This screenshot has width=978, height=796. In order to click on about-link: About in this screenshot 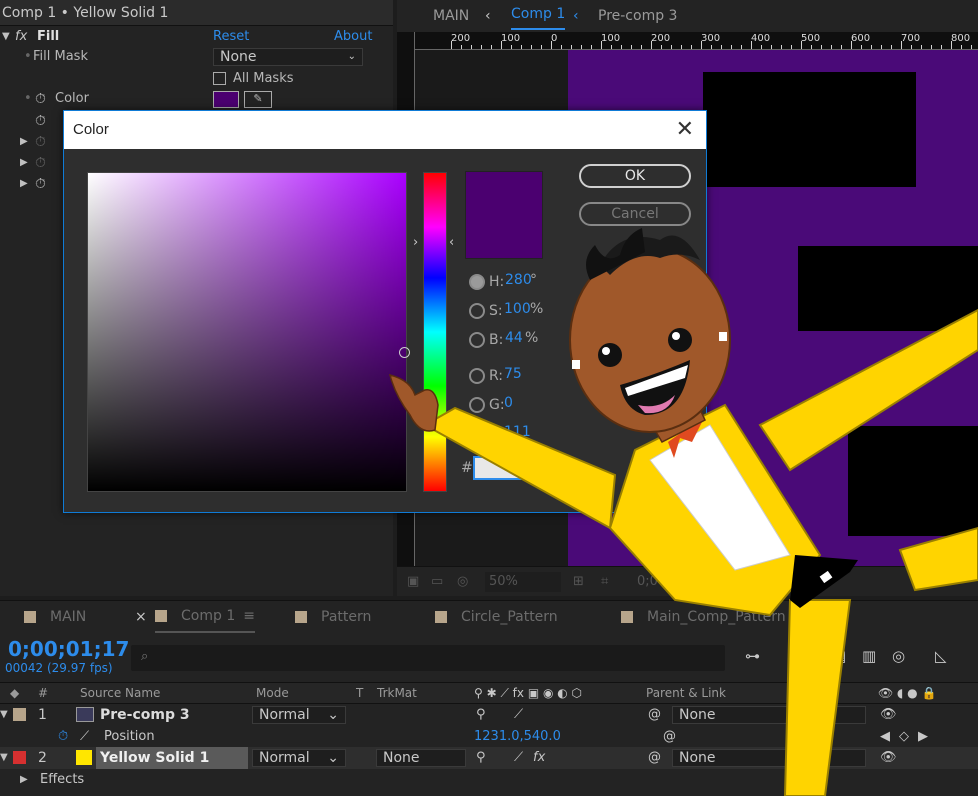, I will do `click(353, 37)`.